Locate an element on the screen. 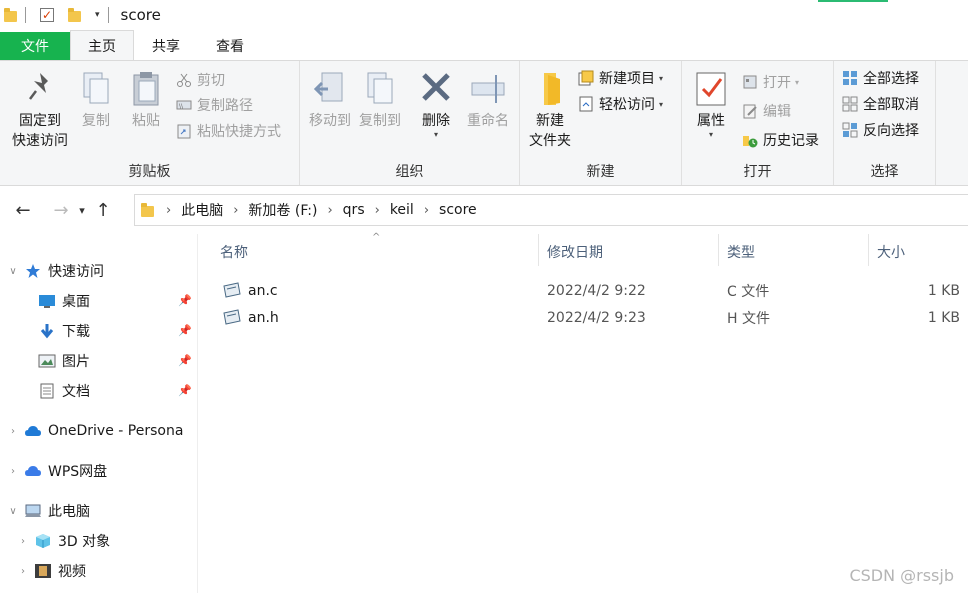 This screenshot has width=968, height=593. rename-button: 重命名 is located at coordinates (488, 100).